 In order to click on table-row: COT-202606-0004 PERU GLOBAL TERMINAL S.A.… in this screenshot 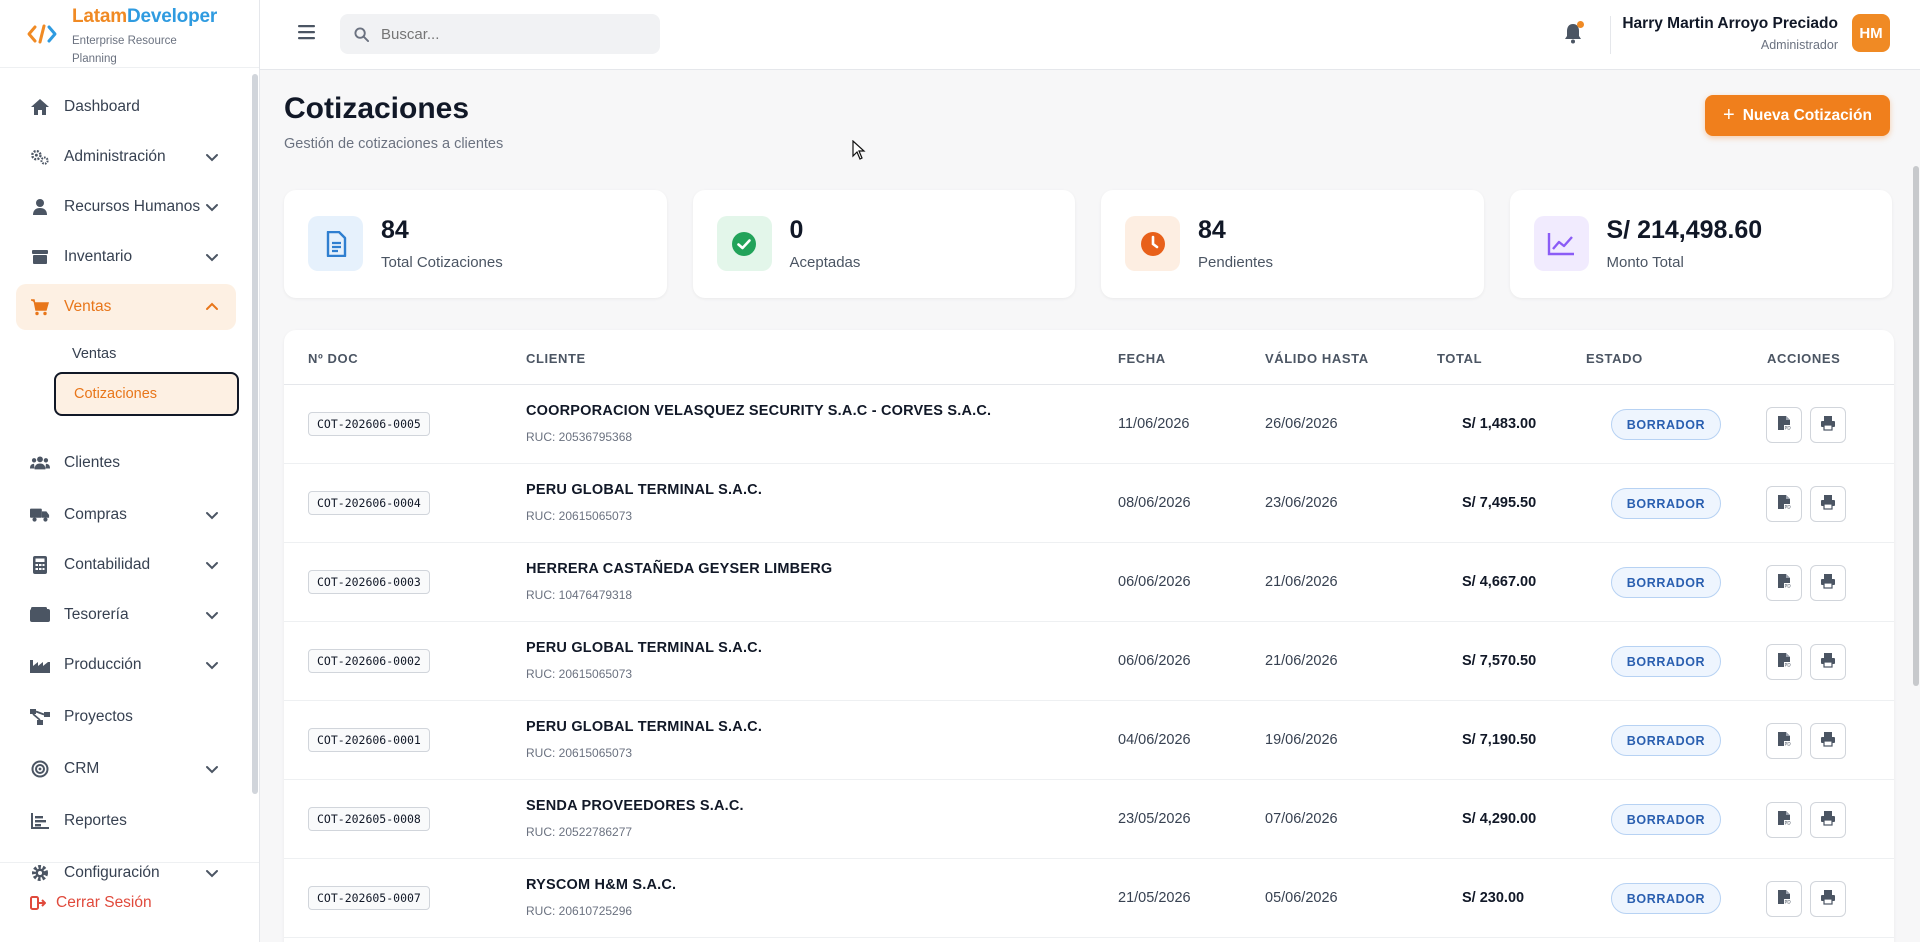, I will do `click(1089, 503)`.